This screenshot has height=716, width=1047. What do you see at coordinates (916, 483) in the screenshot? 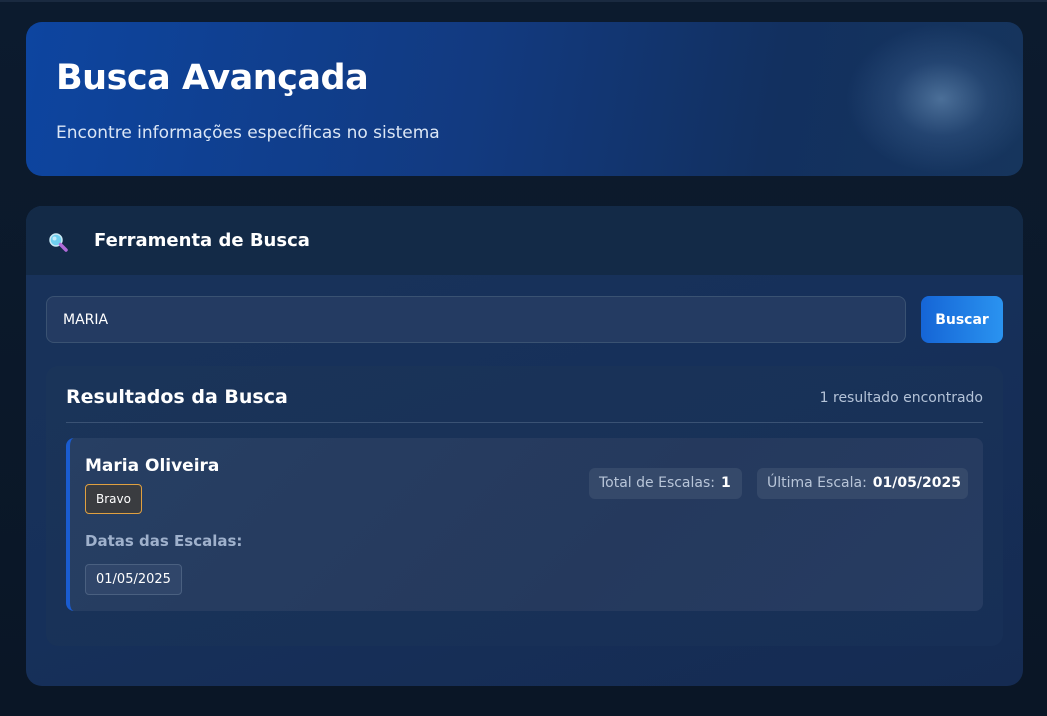
I see `last-shift-value: 01/05/2025` at bounding box center [916, 483].